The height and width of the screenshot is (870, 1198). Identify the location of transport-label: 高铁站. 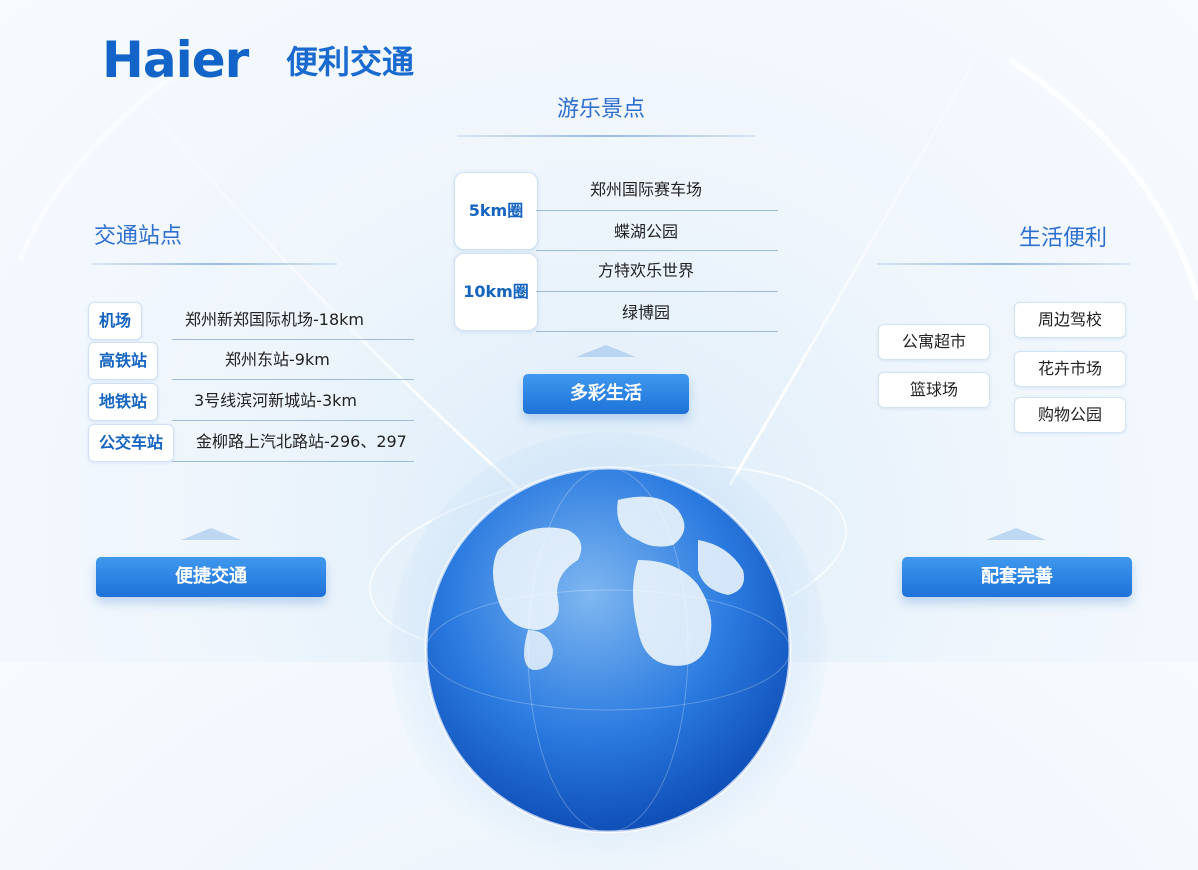
(123, 361).